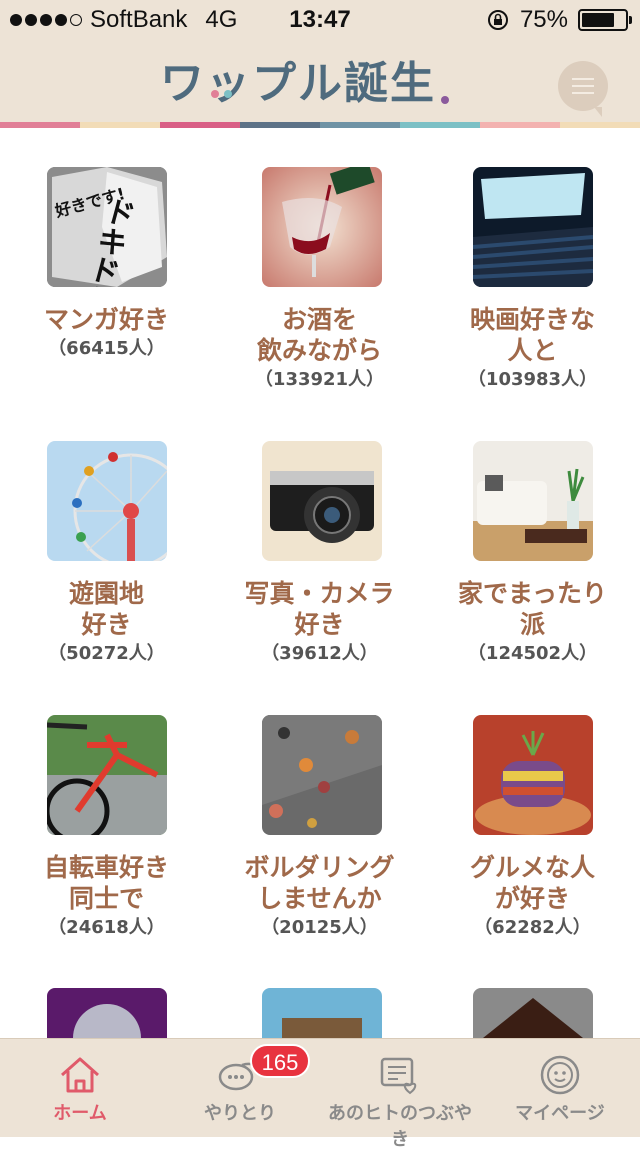  Describe the element at coordinates (322, 227) in the screenshot. I see `wine-image` at that location.